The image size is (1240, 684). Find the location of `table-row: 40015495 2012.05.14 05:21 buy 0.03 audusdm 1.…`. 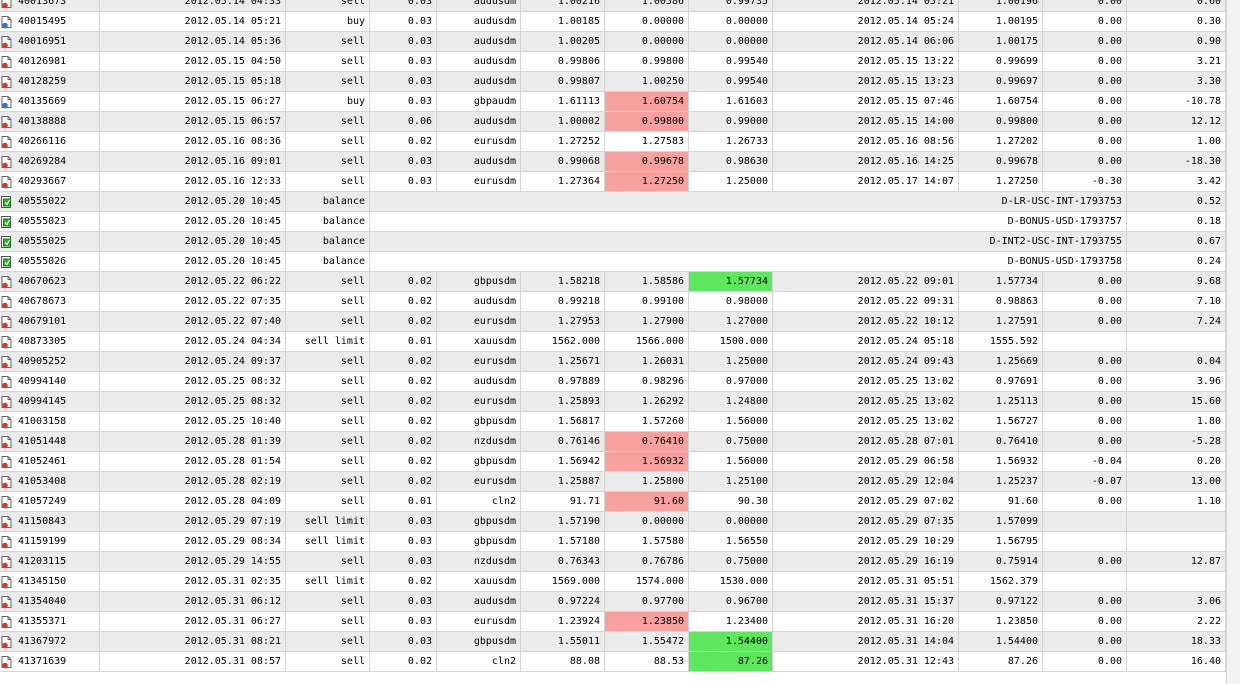

table-row: 40015495 2012.05.14 05:21 buy 0.03 audusdm 1.… is located at coordinates (620, 22).